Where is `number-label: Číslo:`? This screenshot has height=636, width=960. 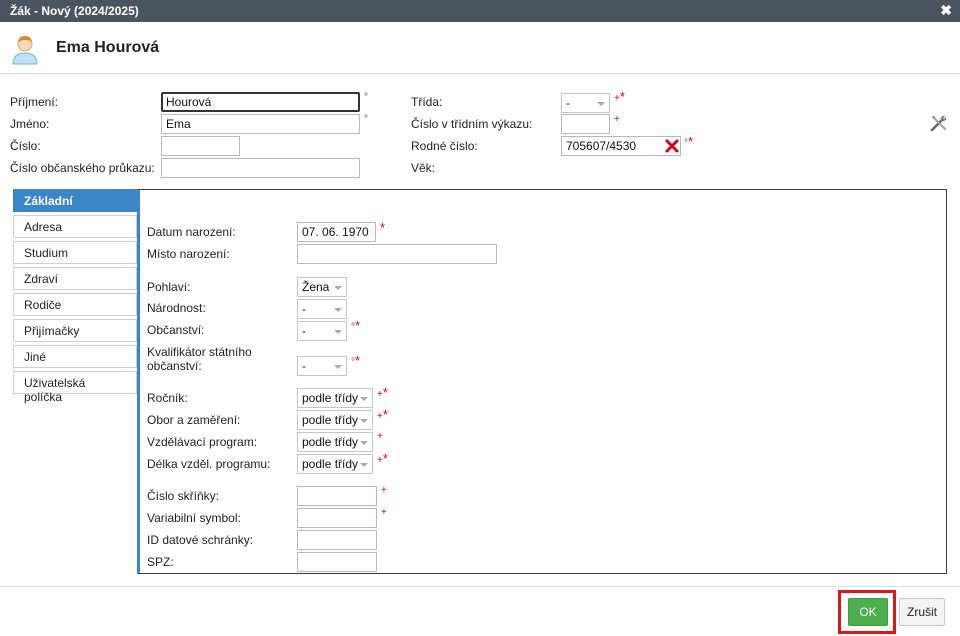
number-label: Číslo: is located at coordinates (25, 146).